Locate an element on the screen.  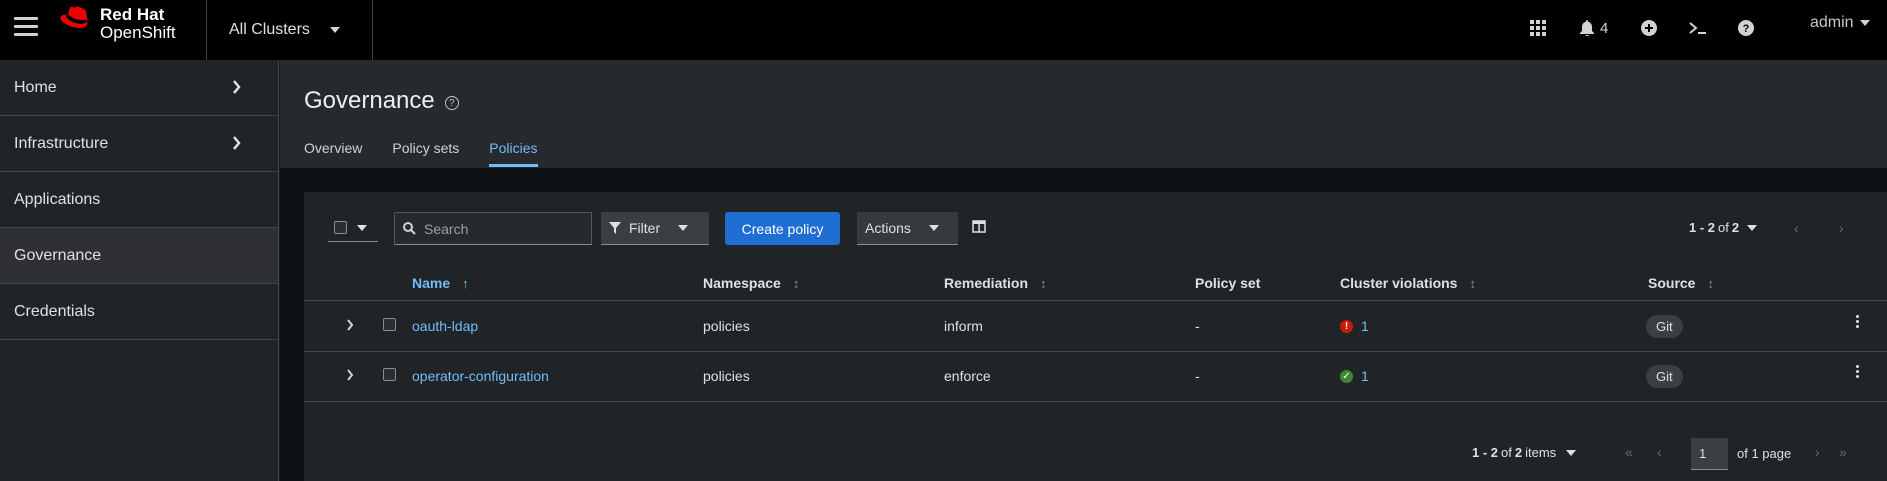
column-header-cluster-violations: Cluster violations ↕ is located at coordinates (1408, 283).